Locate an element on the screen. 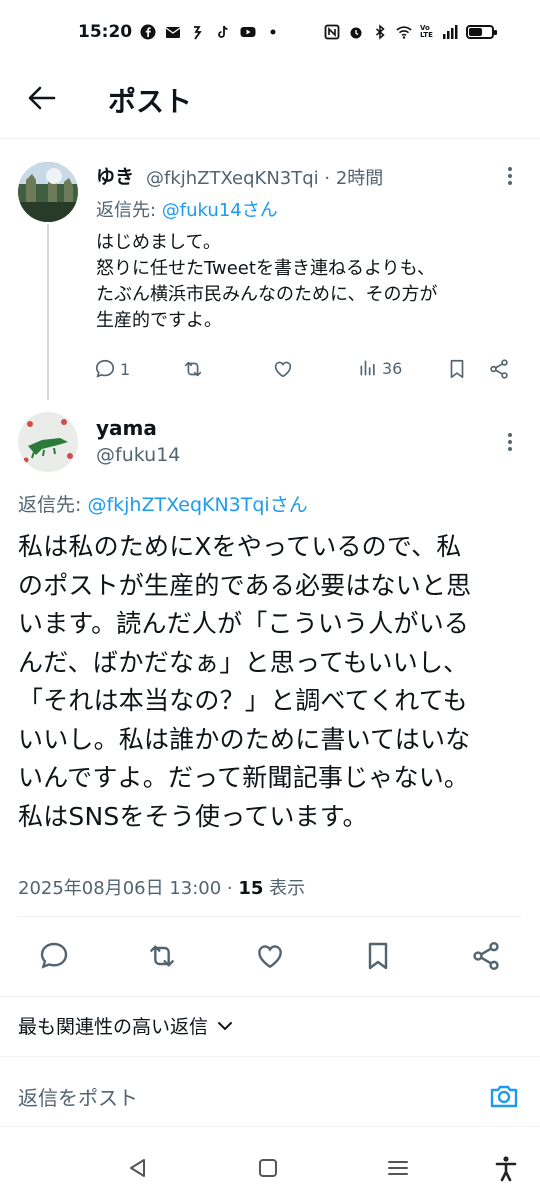 This screenshot has height=1199, width=540. comment-icon is located at coordinates (105, 368).